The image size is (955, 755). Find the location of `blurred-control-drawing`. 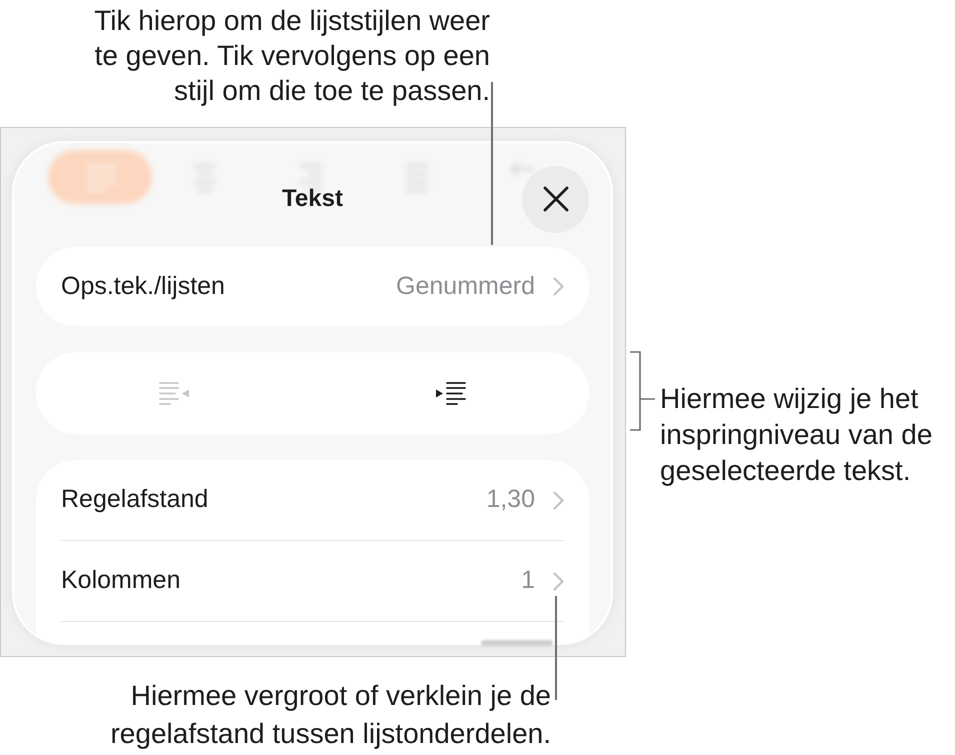

blurred-control-drawing is located at coordinates (517, 643).